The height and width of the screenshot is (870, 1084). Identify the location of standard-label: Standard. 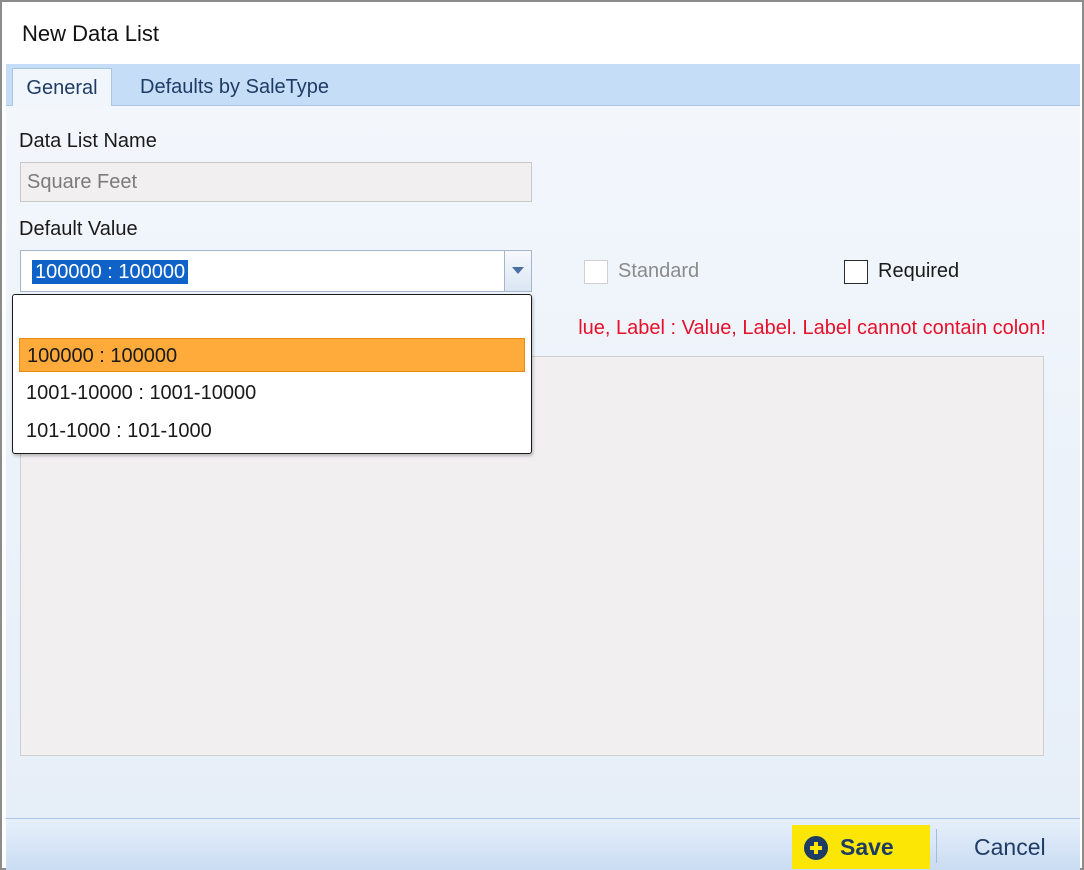
(659, 271).